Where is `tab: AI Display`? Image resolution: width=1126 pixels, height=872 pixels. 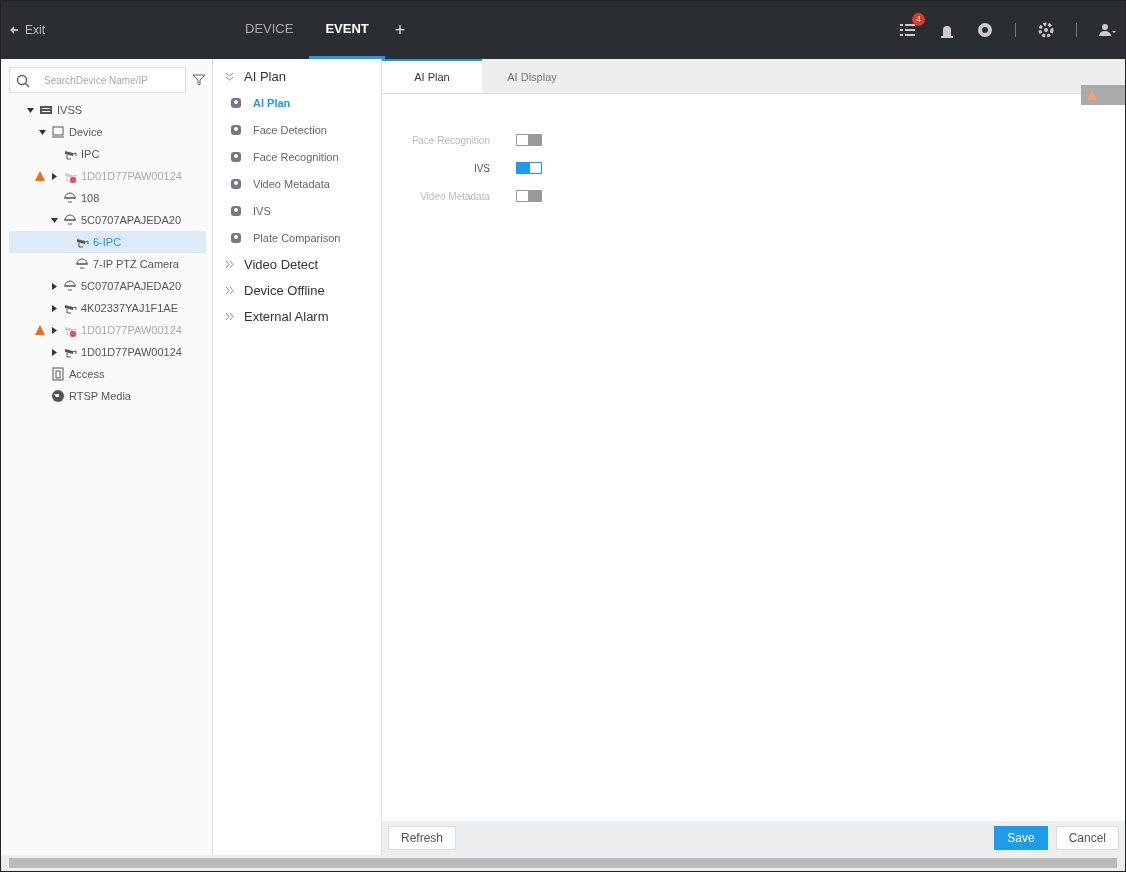 tab: AI Display is located at coordinates (532, 76).